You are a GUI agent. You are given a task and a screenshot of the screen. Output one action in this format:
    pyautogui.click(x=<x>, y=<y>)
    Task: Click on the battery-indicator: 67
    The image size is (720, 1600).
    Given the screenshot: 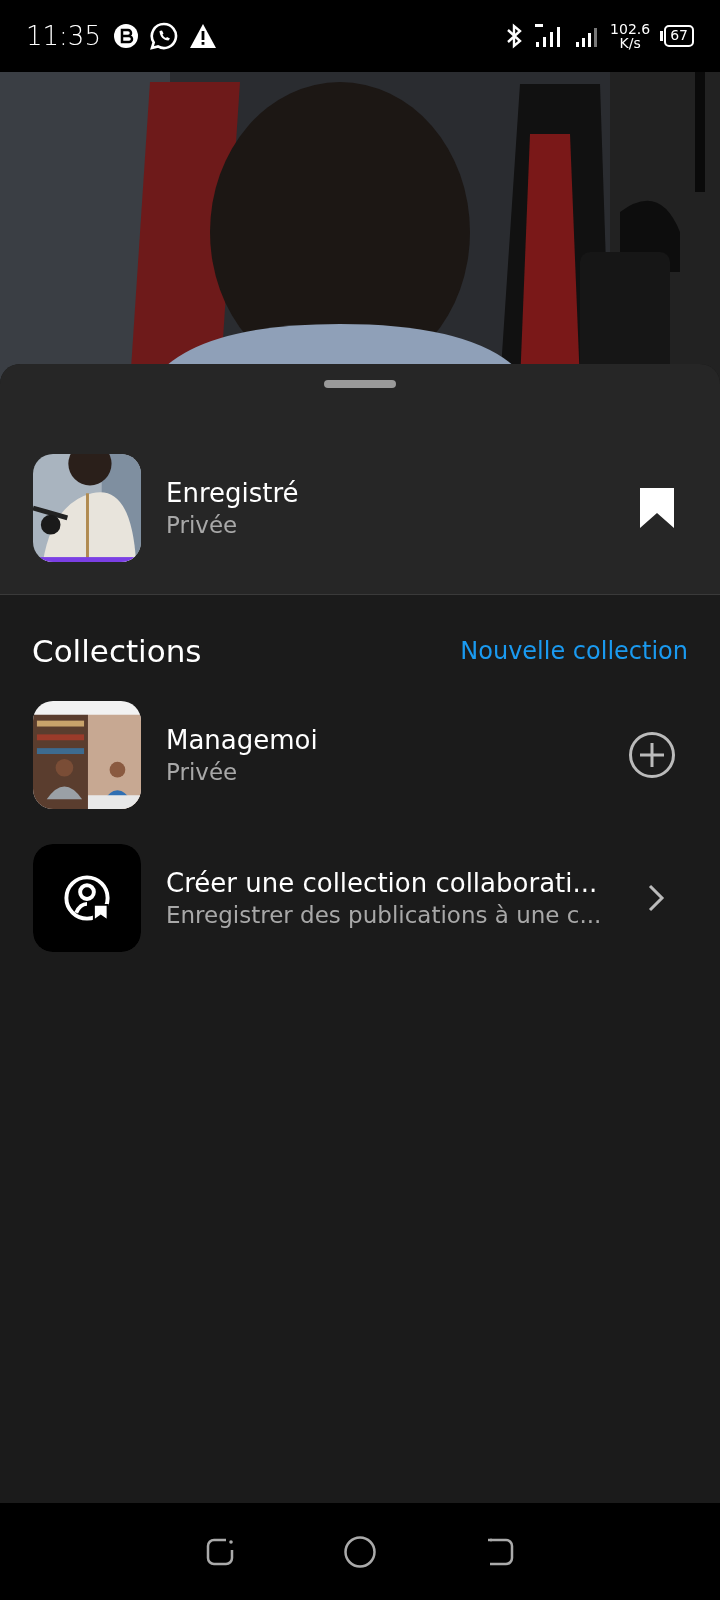 What is the action you would take?
    pyautogui.click(x=677, y=36)
    